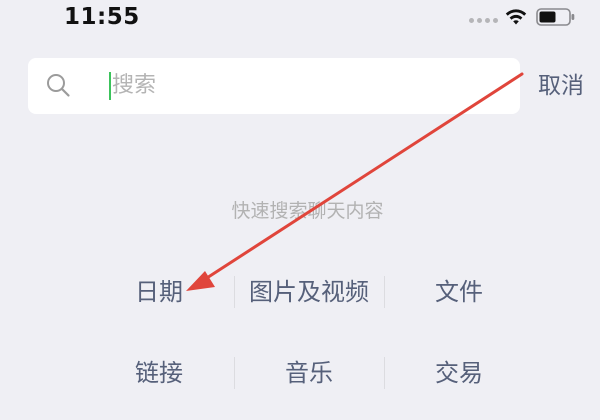  What do you see at coordinates (307, 211) in the screenshot?
I see `search-hint: 快速搜索聊天内容` at bounding box center [307, 211].